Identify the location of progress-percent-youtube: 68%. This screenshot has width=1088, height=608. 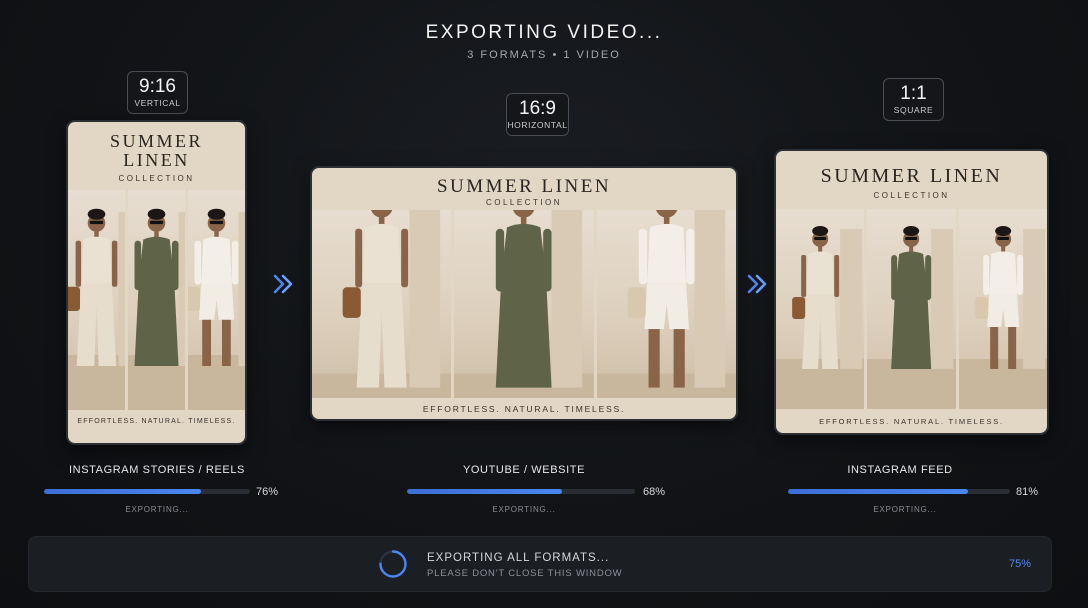
(654, 492).